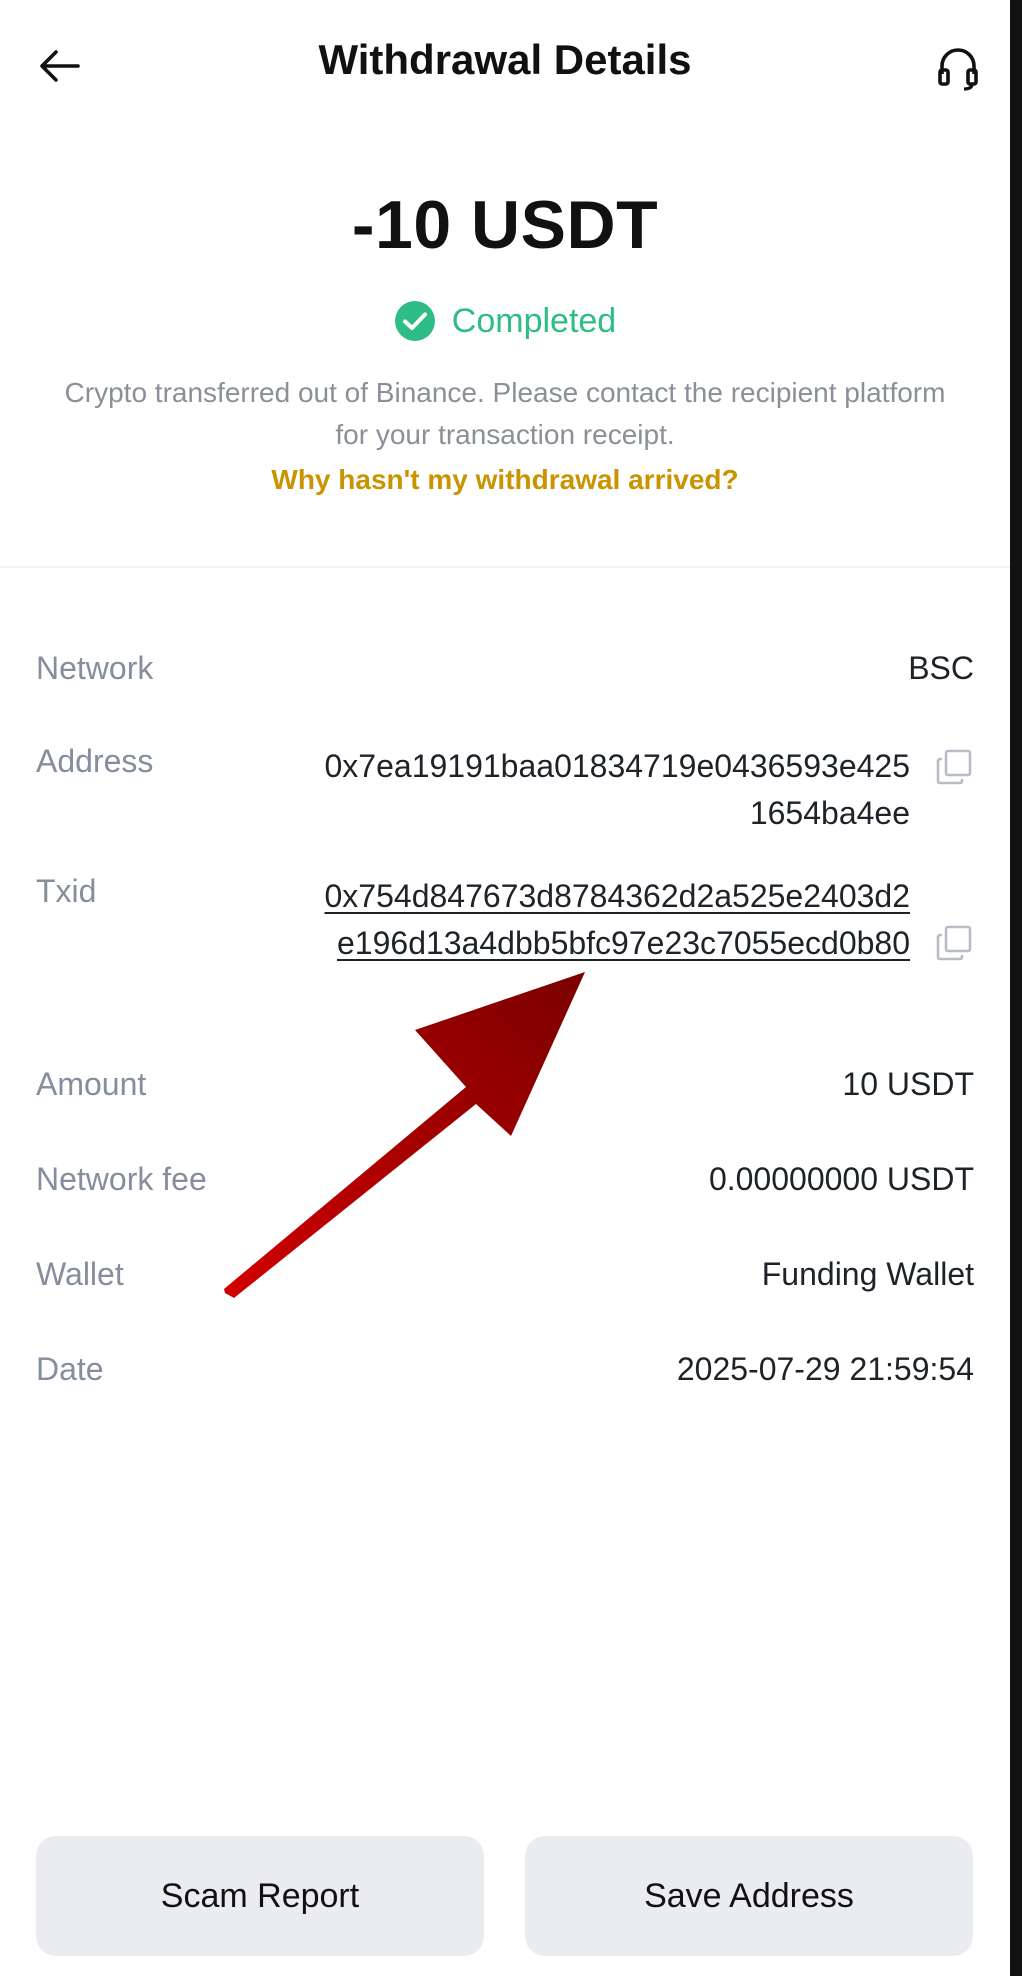 The image size is (1022, 1976). What do you see at coordinates (70, 1369) in the screenshot?
I see `detail-label: Date` at bounding box center [70, 1369].